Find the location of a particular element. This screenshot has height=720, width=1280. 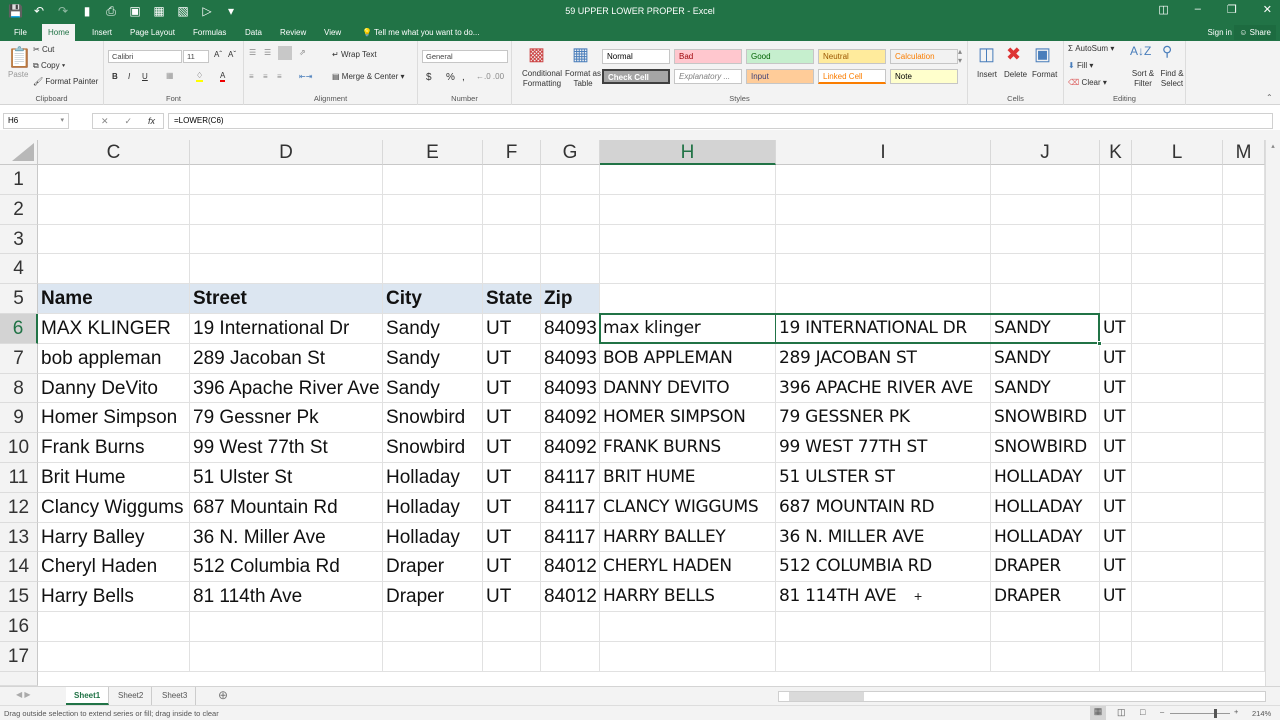

cell-style-input: Input is located at coordinates (780, 76).